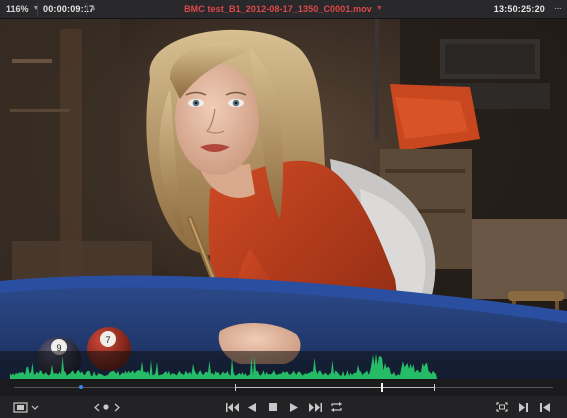 The width and height of the screenshot is (567, 418). I want to click on fullscreen-button, so click(502, 407).